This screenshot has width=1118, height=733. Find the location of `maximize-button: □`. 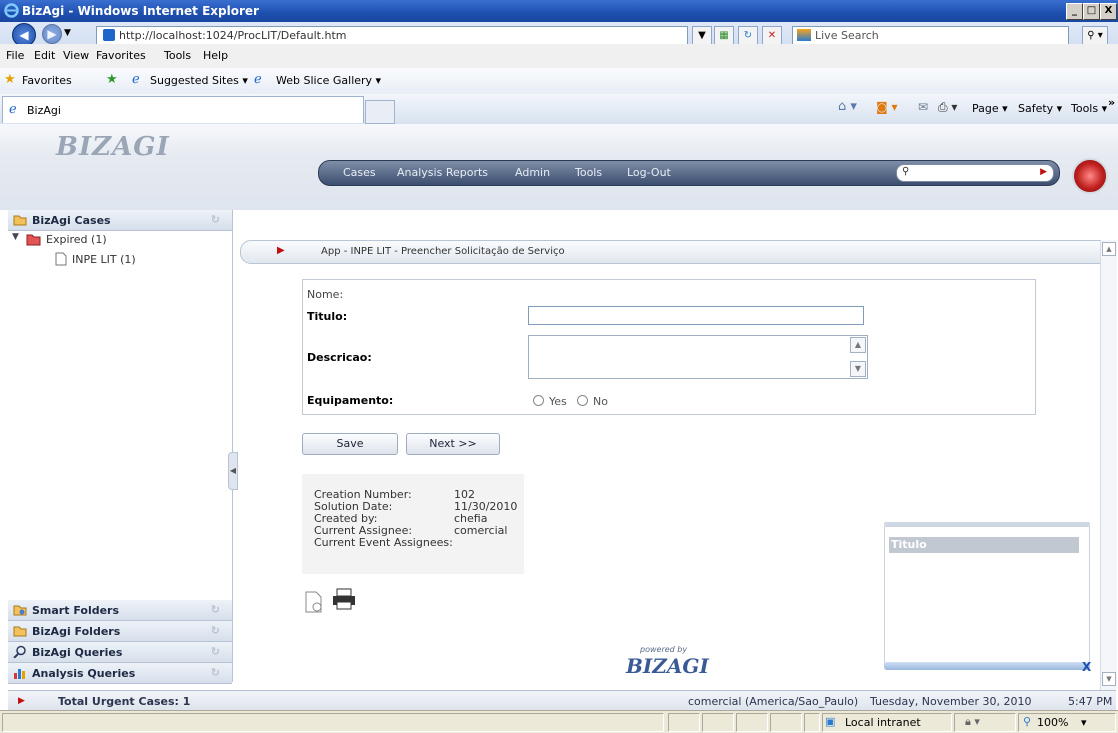

maximize-button: □ is located at coordinates (1091, 11).